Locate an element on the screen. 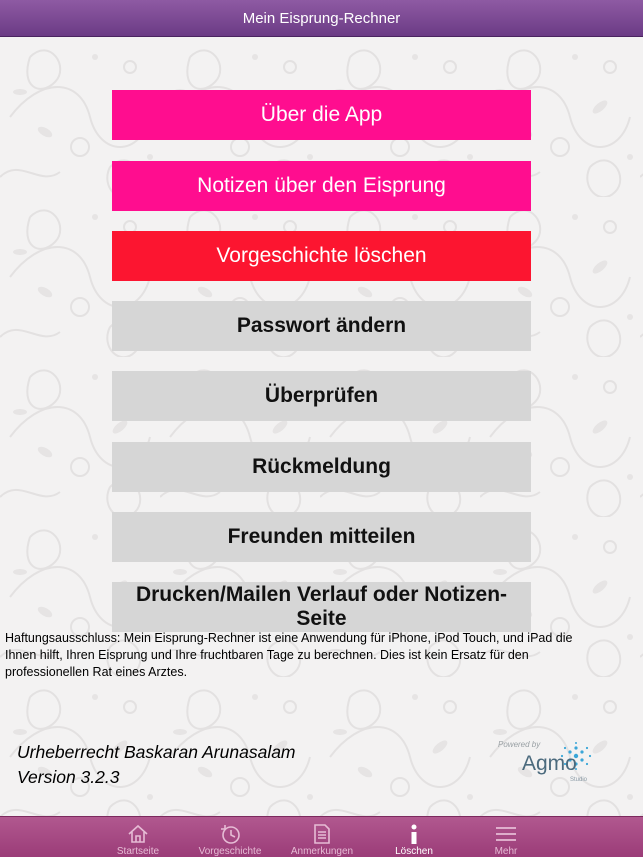 This screenshot has height=857, width=643. change-password-button: Passwort ändern is located at coordinates (321, 326).